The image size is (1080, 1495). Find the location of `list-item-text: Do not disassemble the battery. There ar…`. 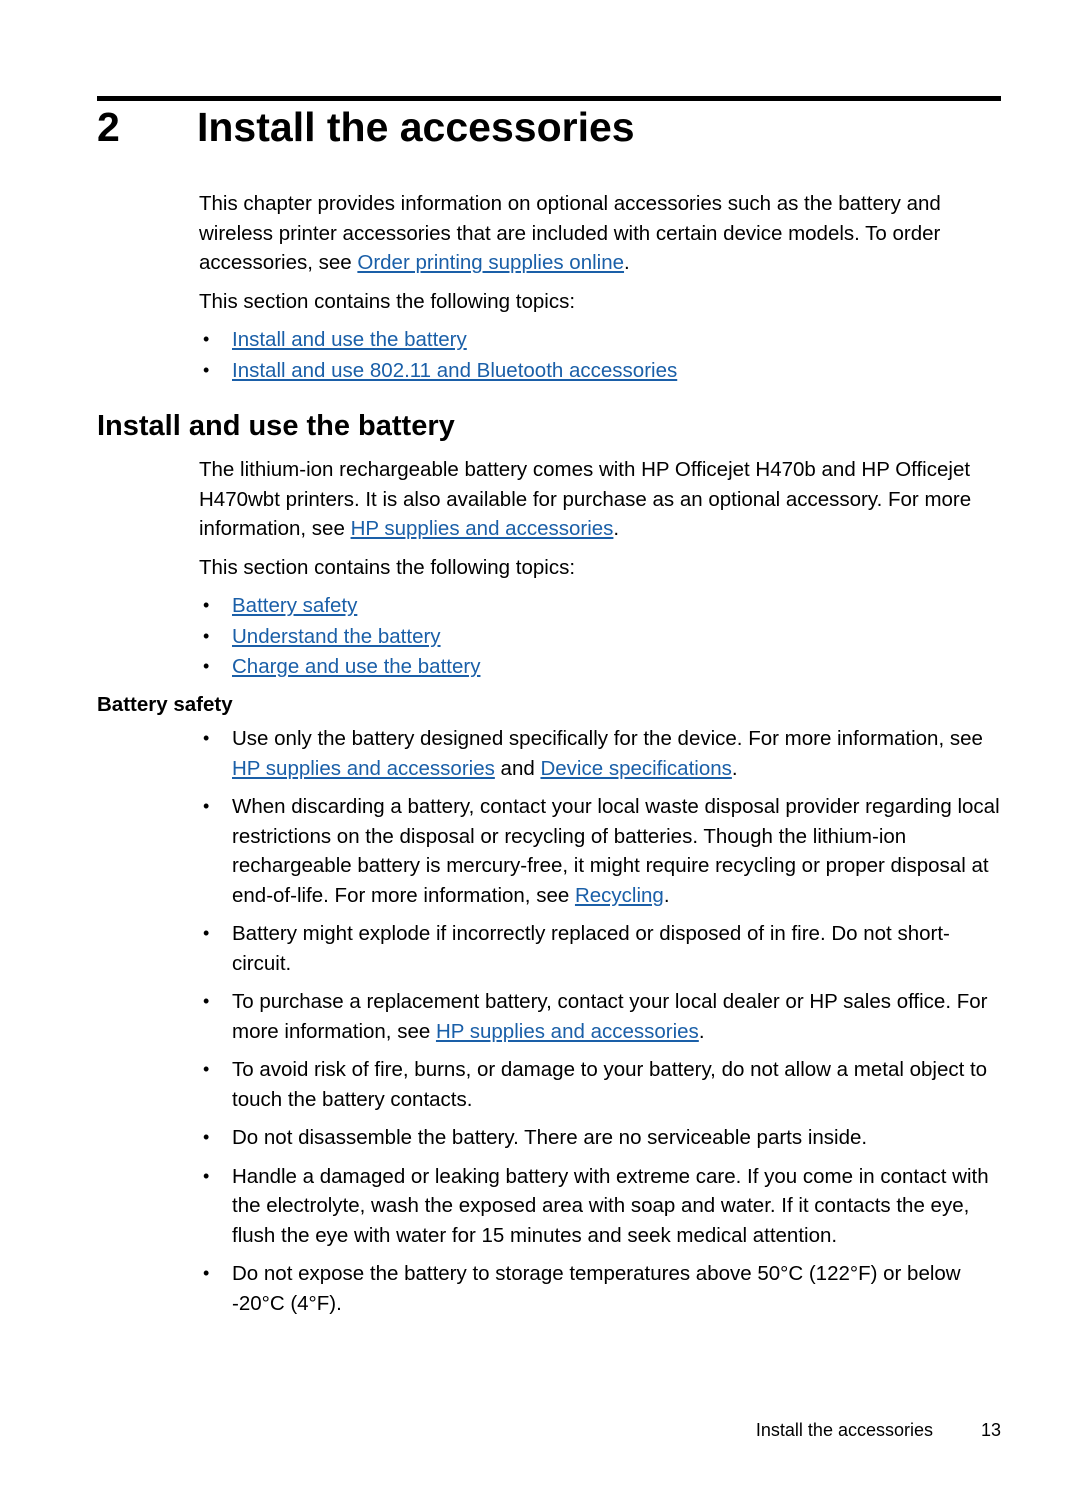

list-item-text: Do not disassemble the battery. There ar… is located at coordinates (550, 1137).